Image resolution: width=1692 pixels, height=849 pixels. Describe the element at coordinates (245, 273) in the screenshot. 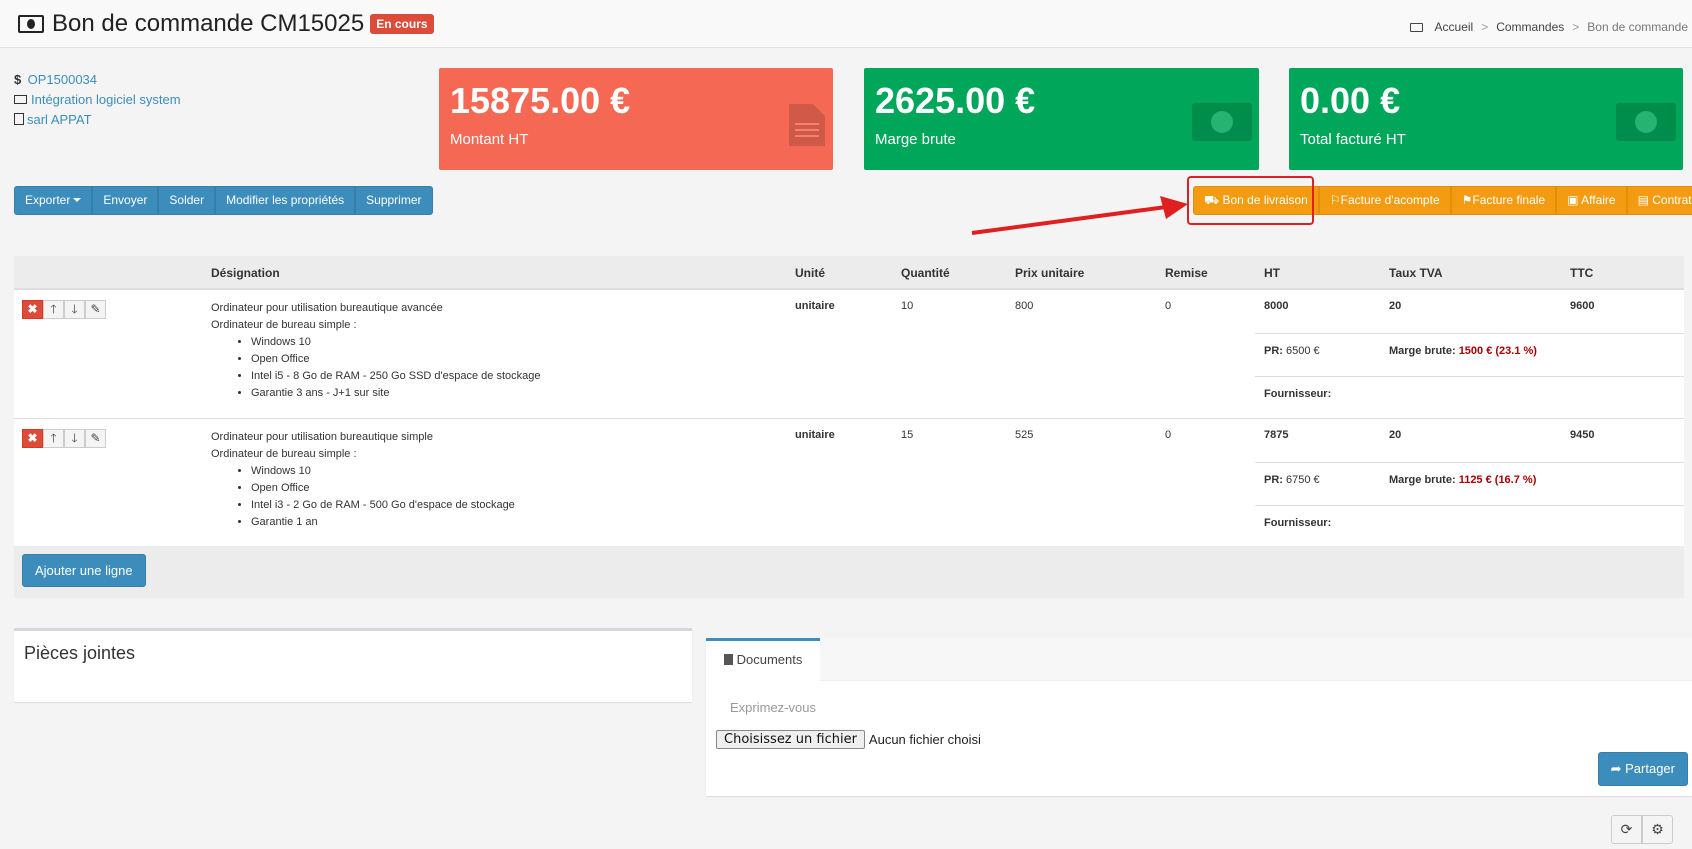

I see `col-designation: Désignation` at that location.